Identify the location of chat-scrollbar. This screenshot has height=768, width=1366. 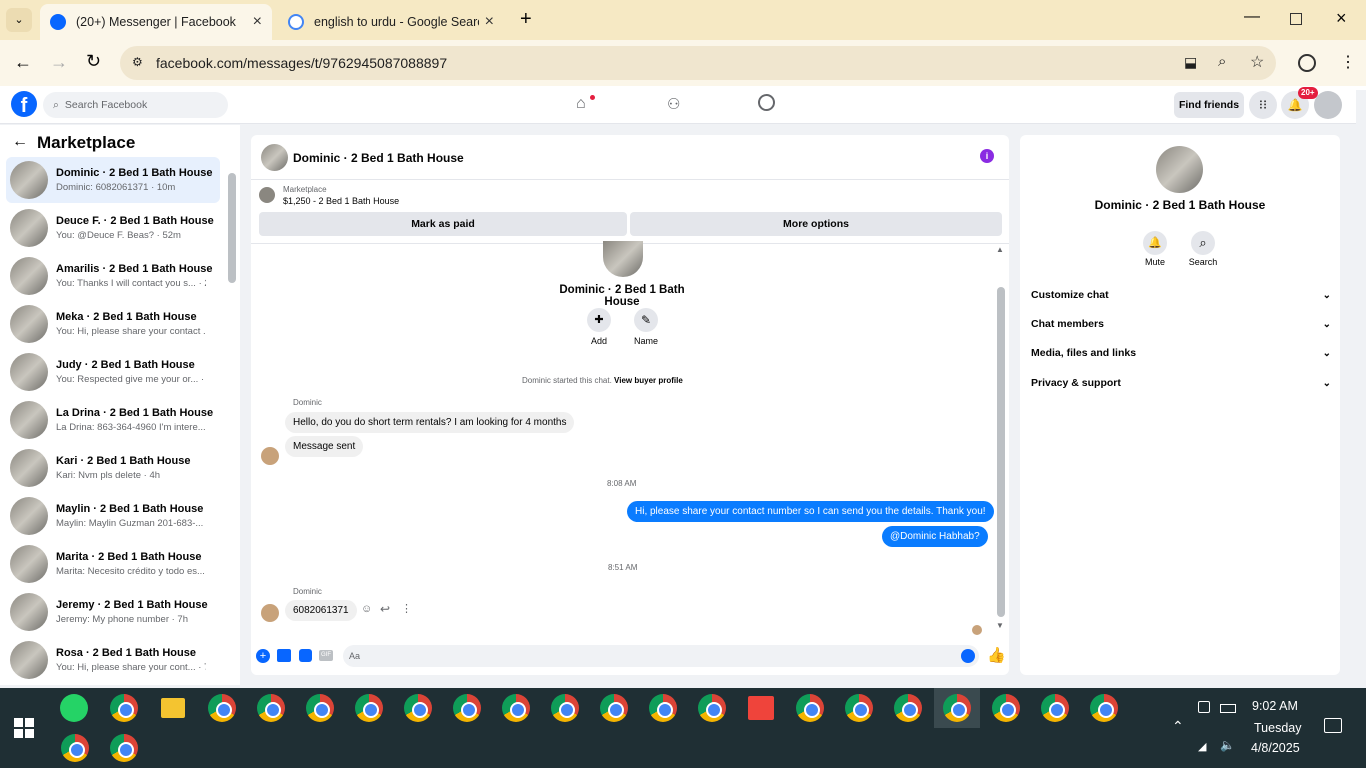
(1001, 452).